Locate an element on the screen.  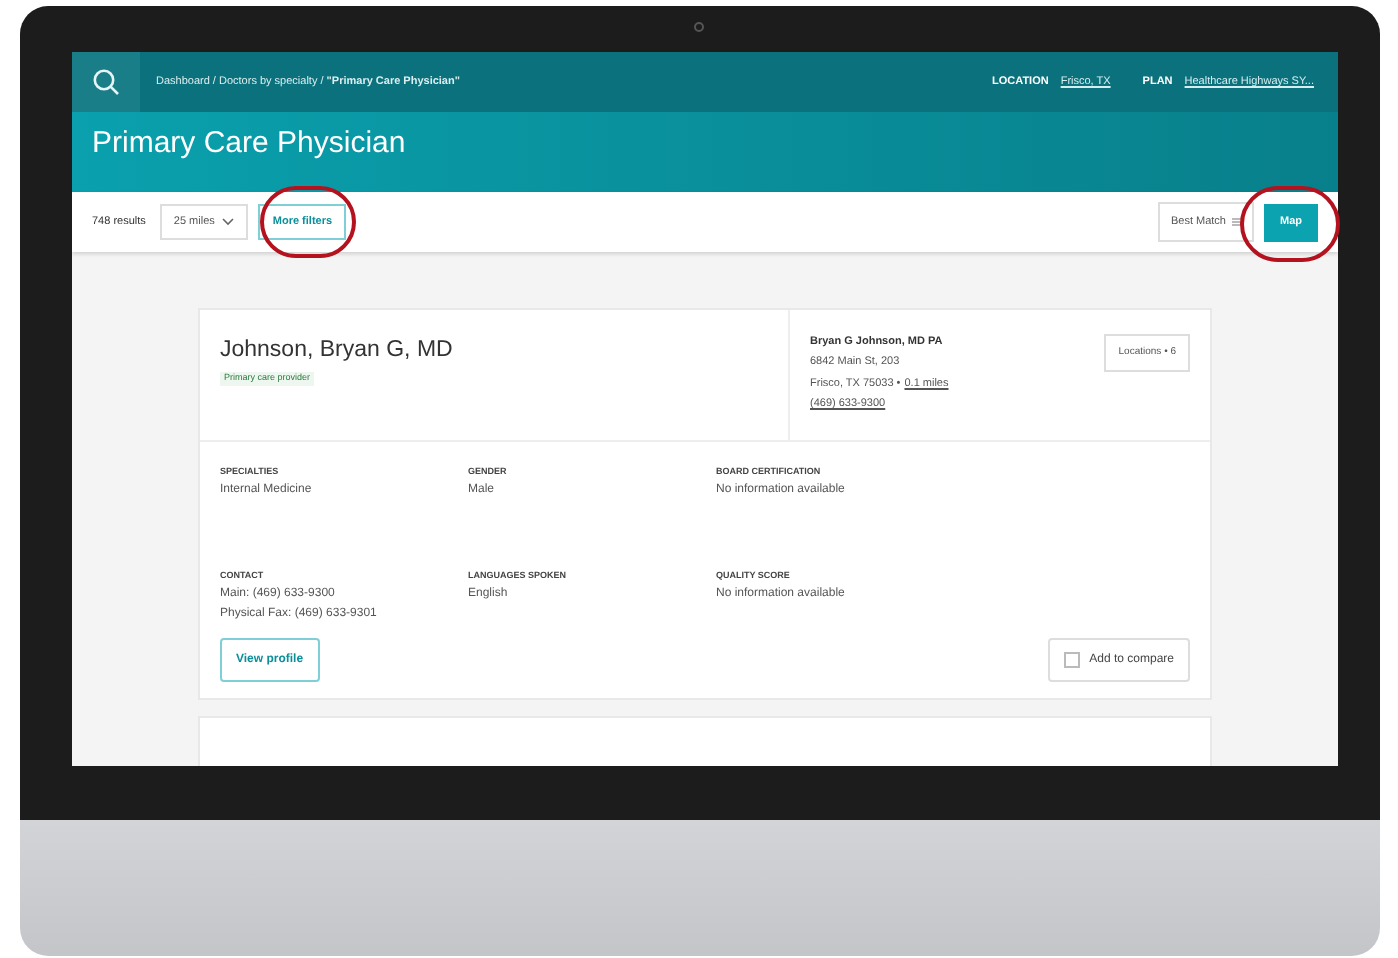
search-icon is located at coordinates (106, 82).